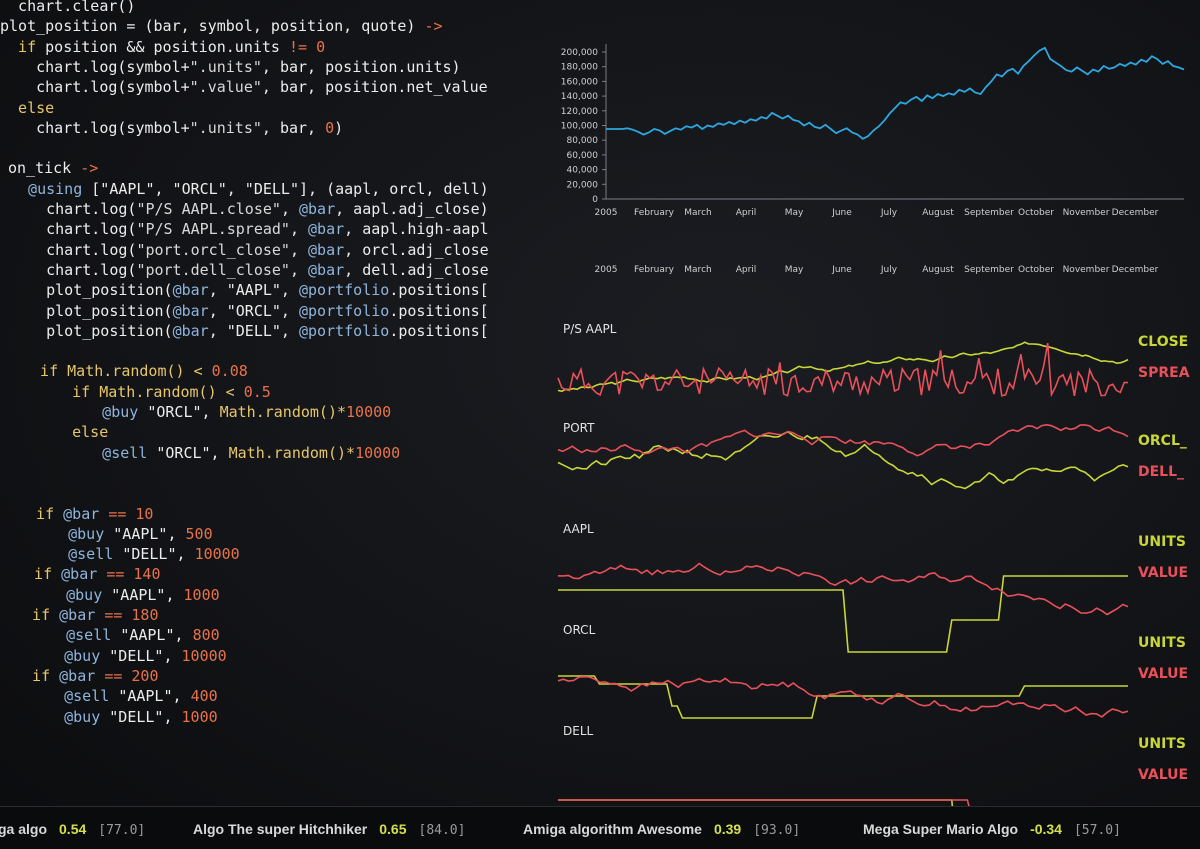  I want to click on code-line: if position && position.units != 0, so click(162, 47).